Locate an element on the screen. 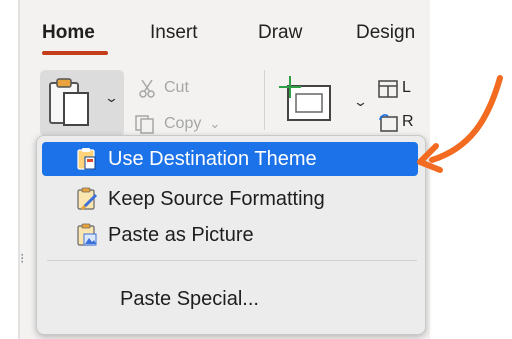  menu-item-label: Keep Source Formatting is located at coordinates (216, 198).